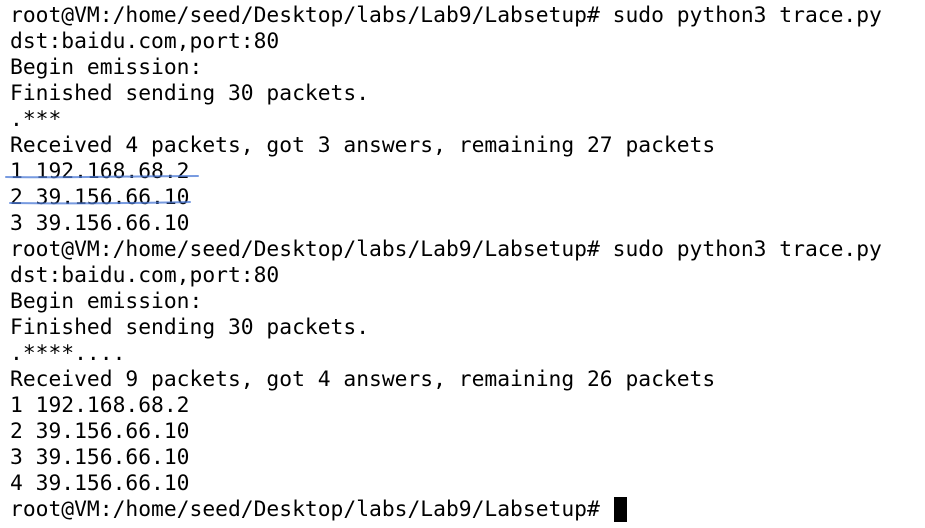 This screenshot has width=925, height=528. I want to click on text-cursor, so click(620, 509).